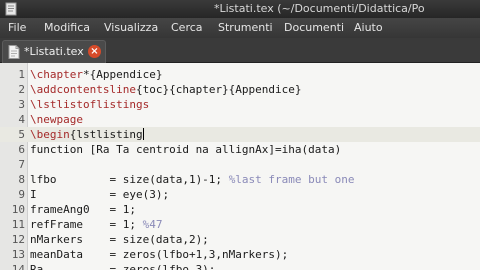 Image resolution: width=480 pixels, height=270 pixels. I want to click on line-number: 7, so click(21, 164).